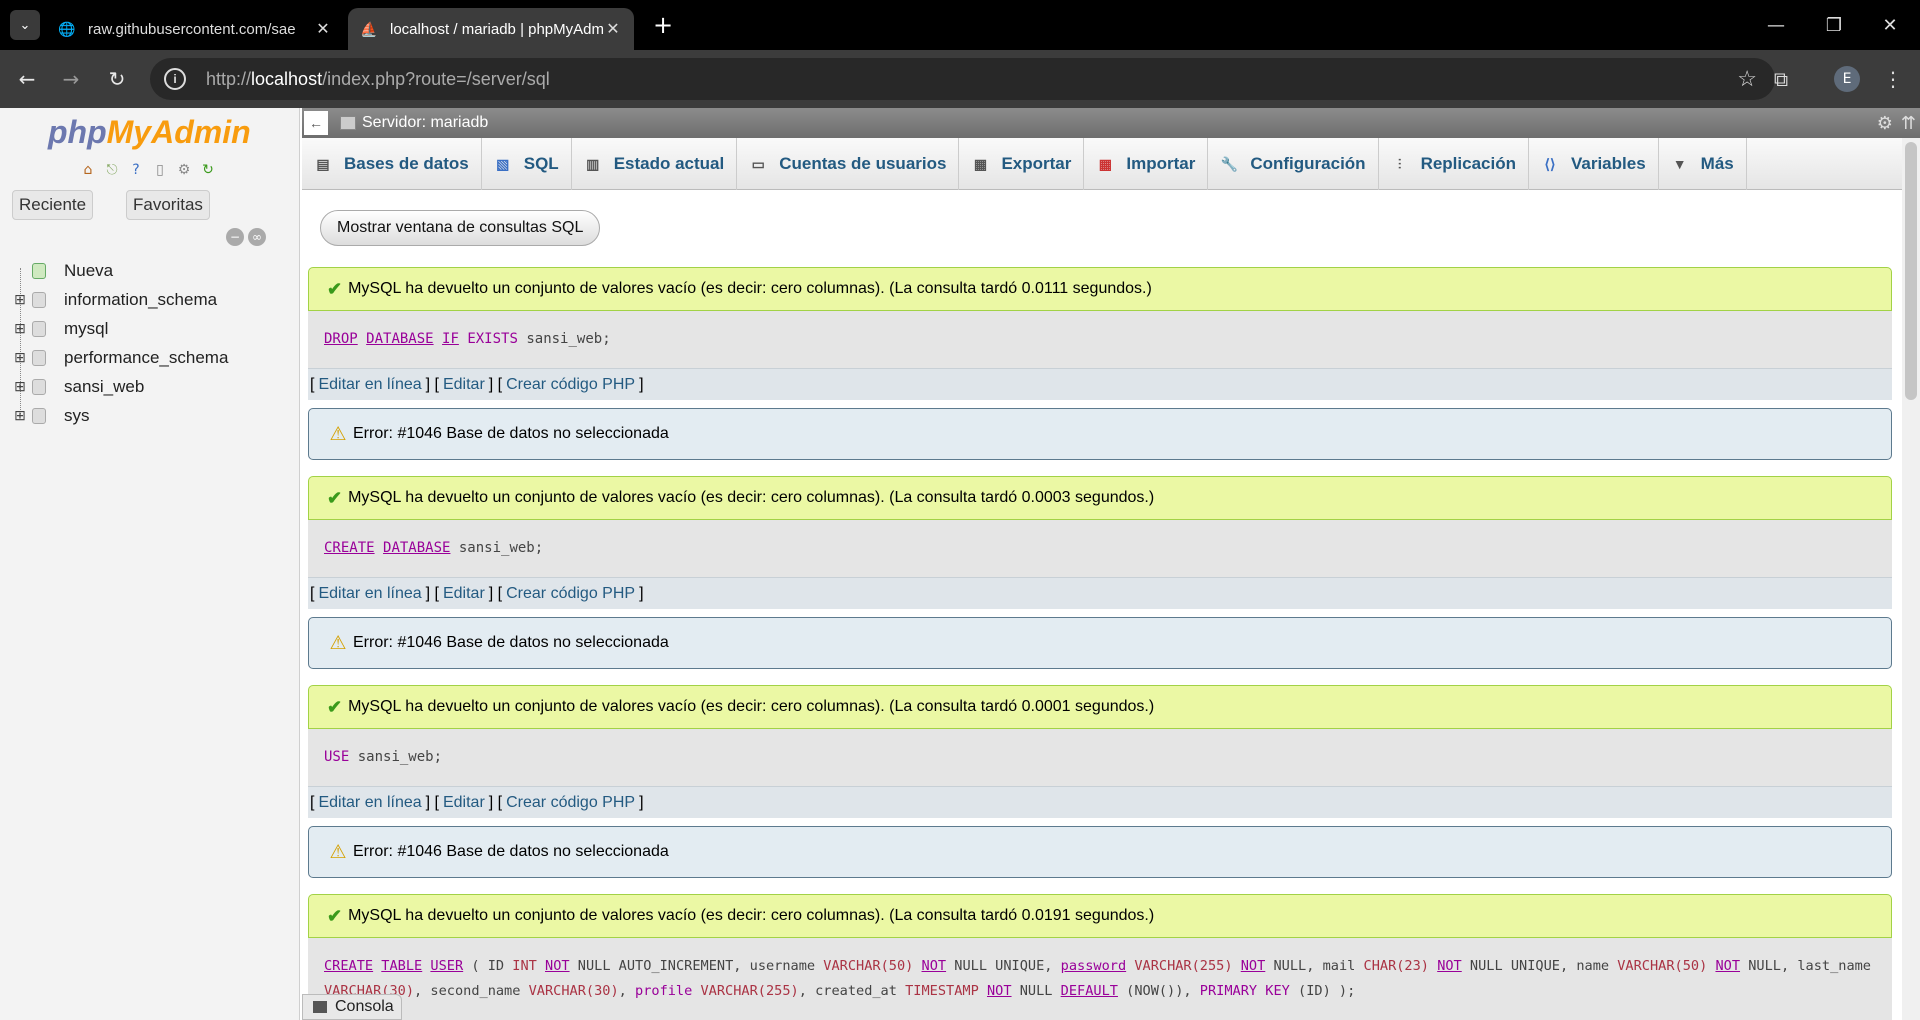  Describe the element at coordinates (1100, 548) in the screenshot. I see `sql-query: CREATE DATABASE sansi_web;` at that location.